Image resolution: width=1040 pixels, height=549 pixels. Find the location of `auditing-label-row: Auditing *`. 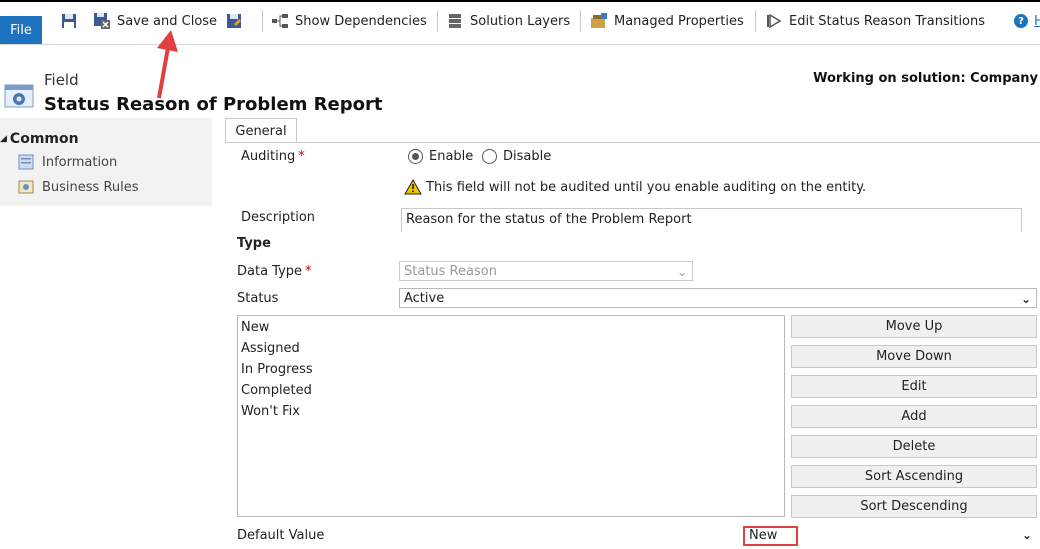

auditing-label-row: Auditing * is located at coordinates (273, 156).